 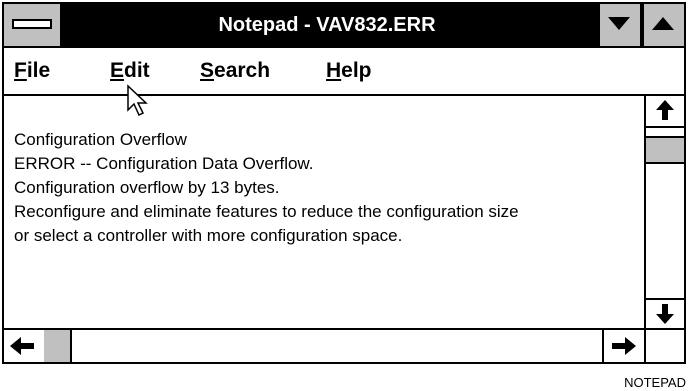 I want to click on scroll-up-button, so click(x=665, y=112).